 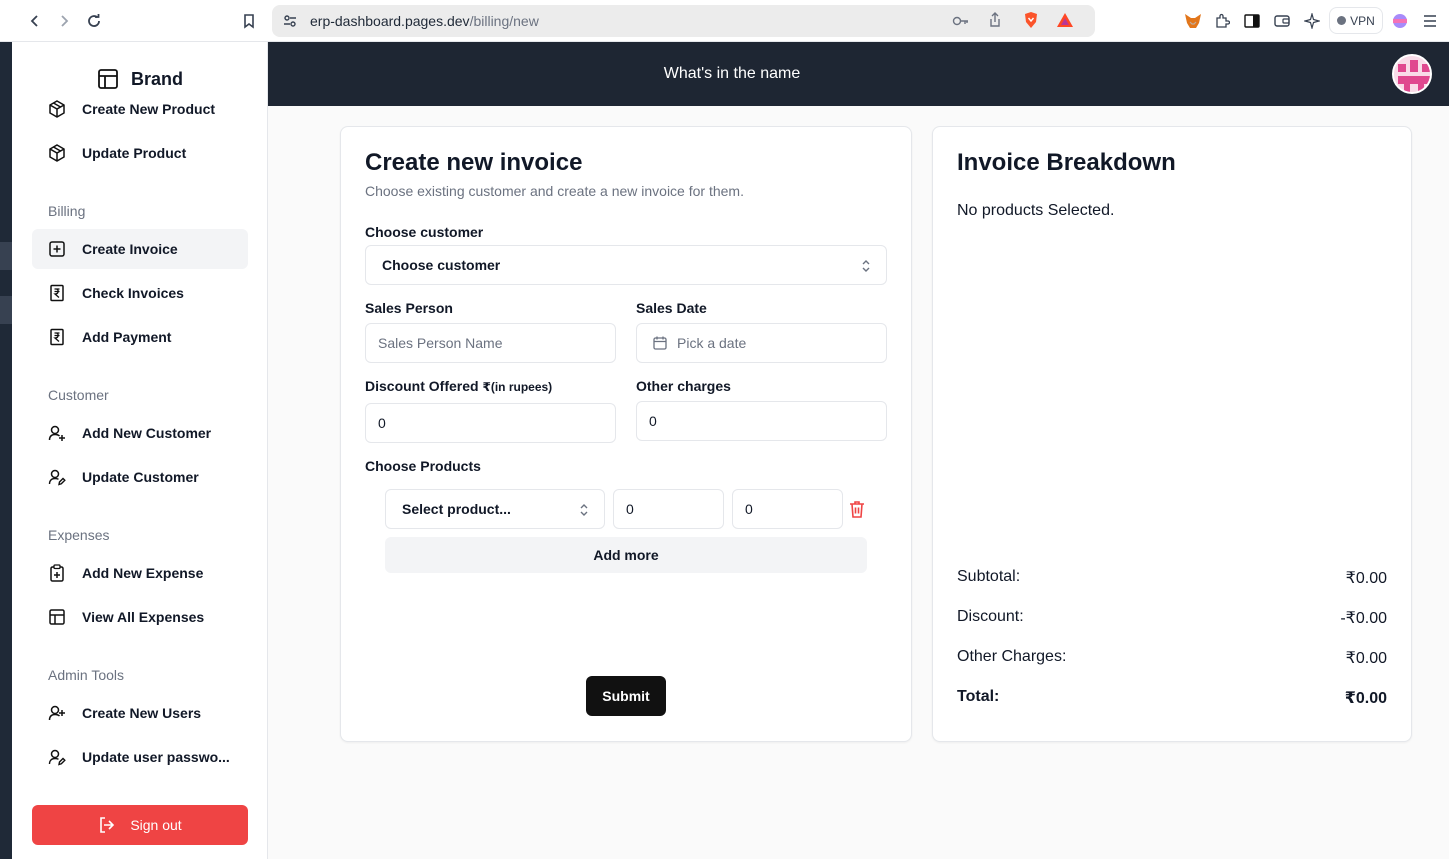 What do you see at coordinates (1282, 21) in the screenshot?
I see `wallet-icon` at bounding box center [1282, 21].